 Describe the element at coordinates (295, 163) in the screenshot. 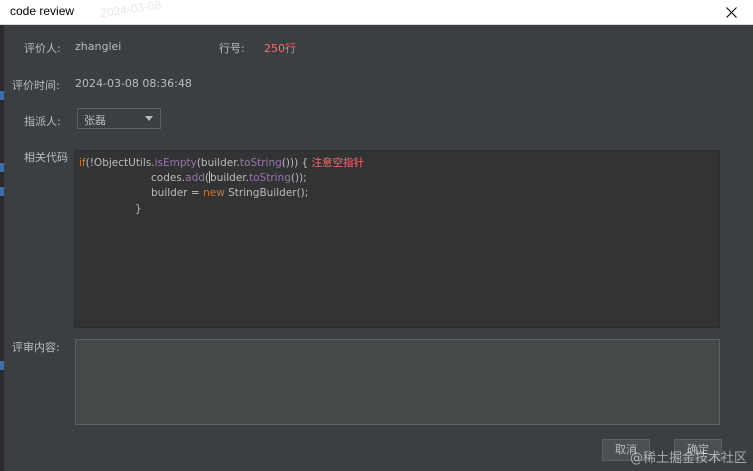

I see `code-text: ())) {` at that location.